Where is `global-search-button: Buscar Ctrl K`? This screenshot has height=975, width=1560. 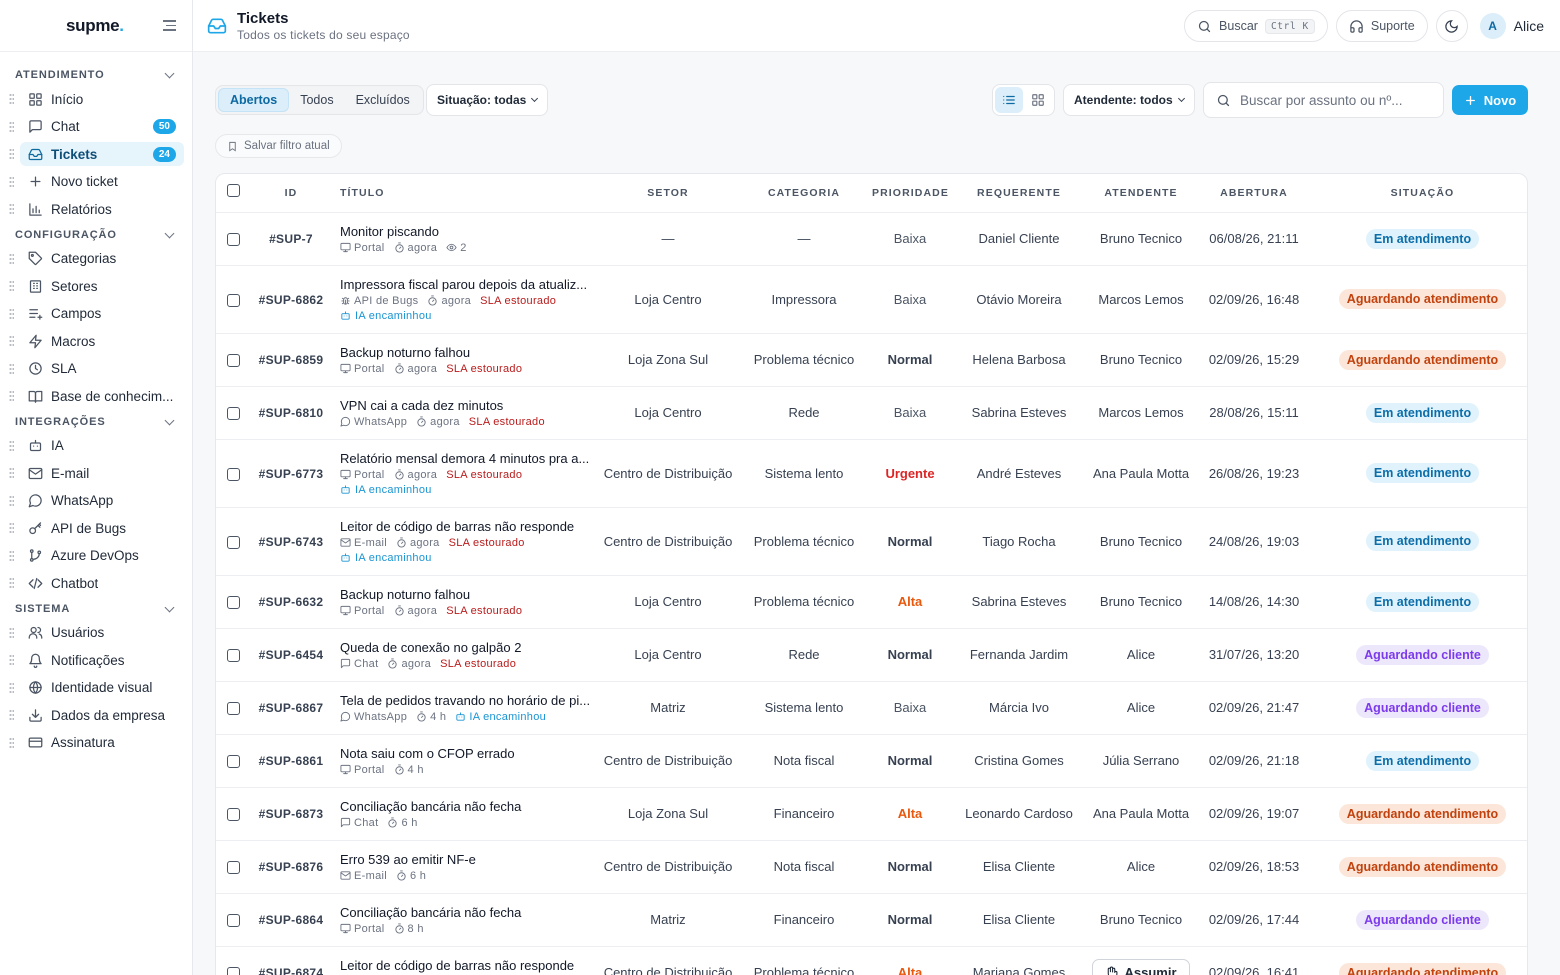
global-search-button: Buscar Ctrl K is located at coordinates (1256, 26).